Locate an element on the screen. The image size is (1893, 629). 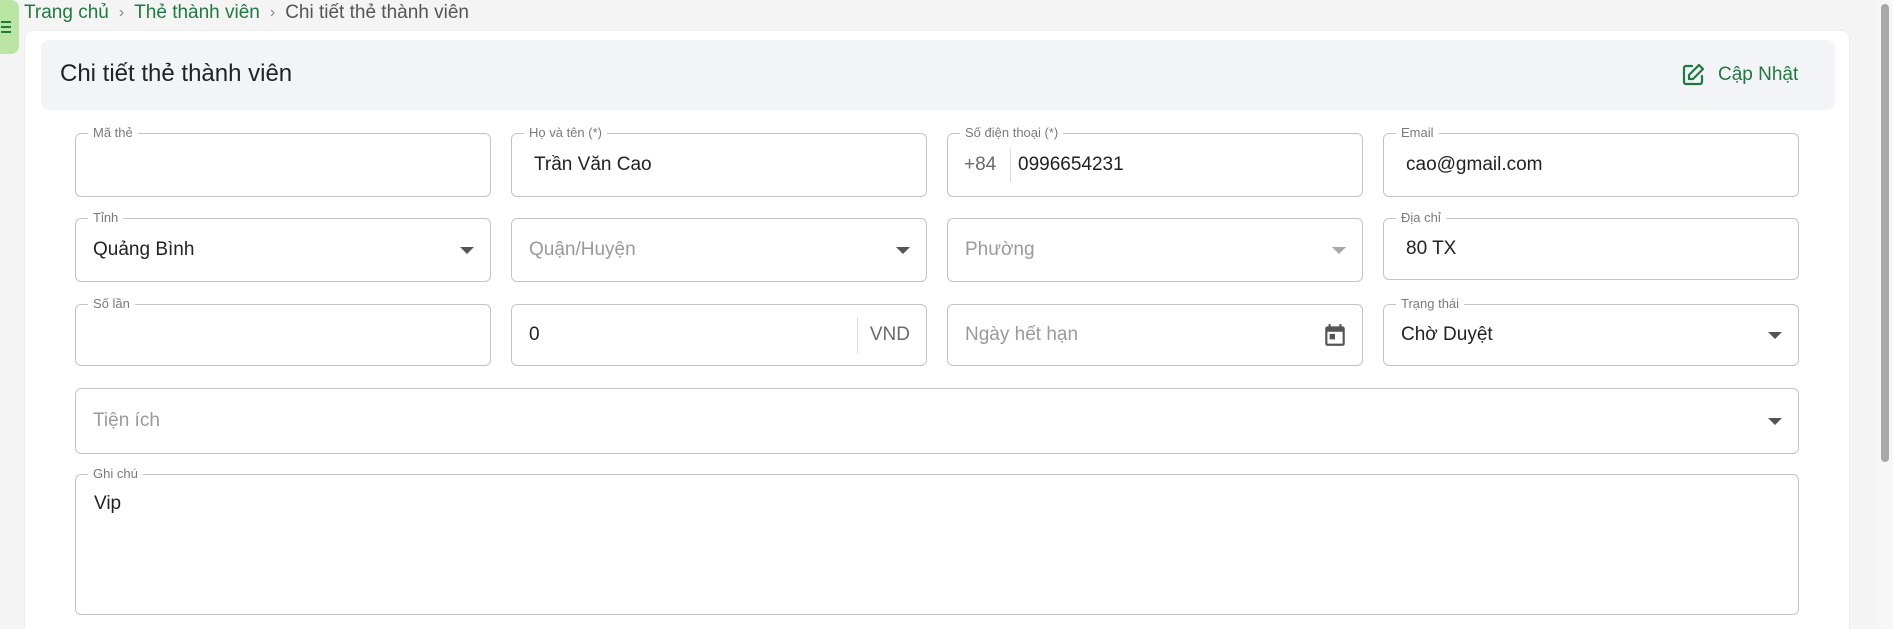
status-select: Trạng thái Chờ Duyệt is located at coordinates (1591, 331).